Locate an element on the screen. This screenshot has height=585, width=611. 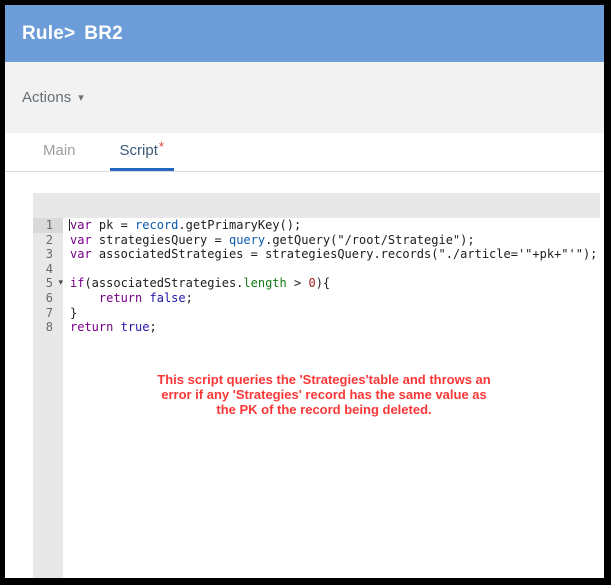
editor-top-strip is located at coordinates (316, 205).